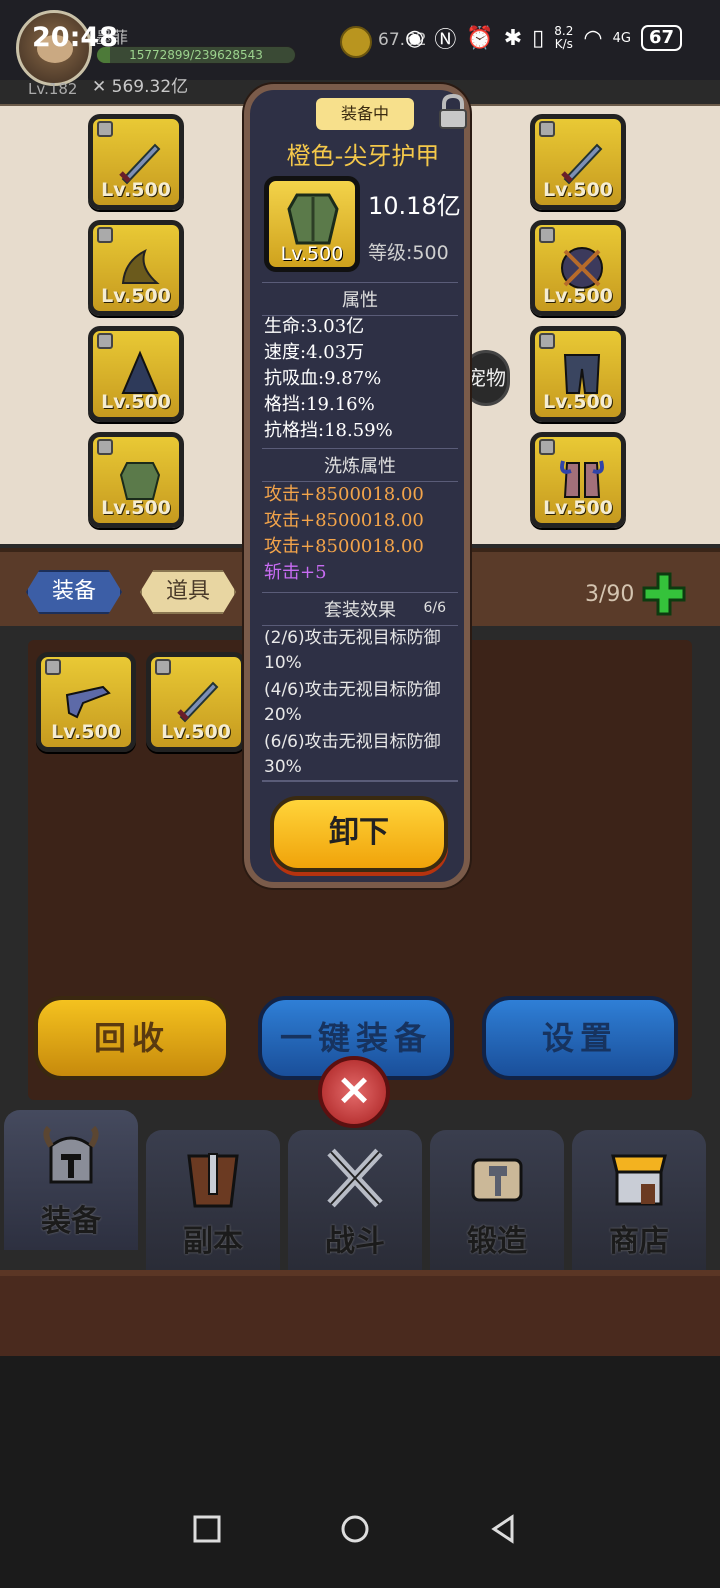  What do you see at coordinates (213, 1180) in the screenshot?
I see `dungeon-sword-icon` at bounding box center [213, 1180].